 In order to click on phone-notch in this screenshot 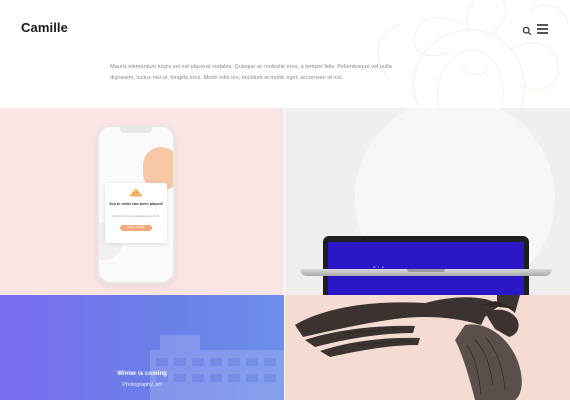, I will do `click(136, 130)`.